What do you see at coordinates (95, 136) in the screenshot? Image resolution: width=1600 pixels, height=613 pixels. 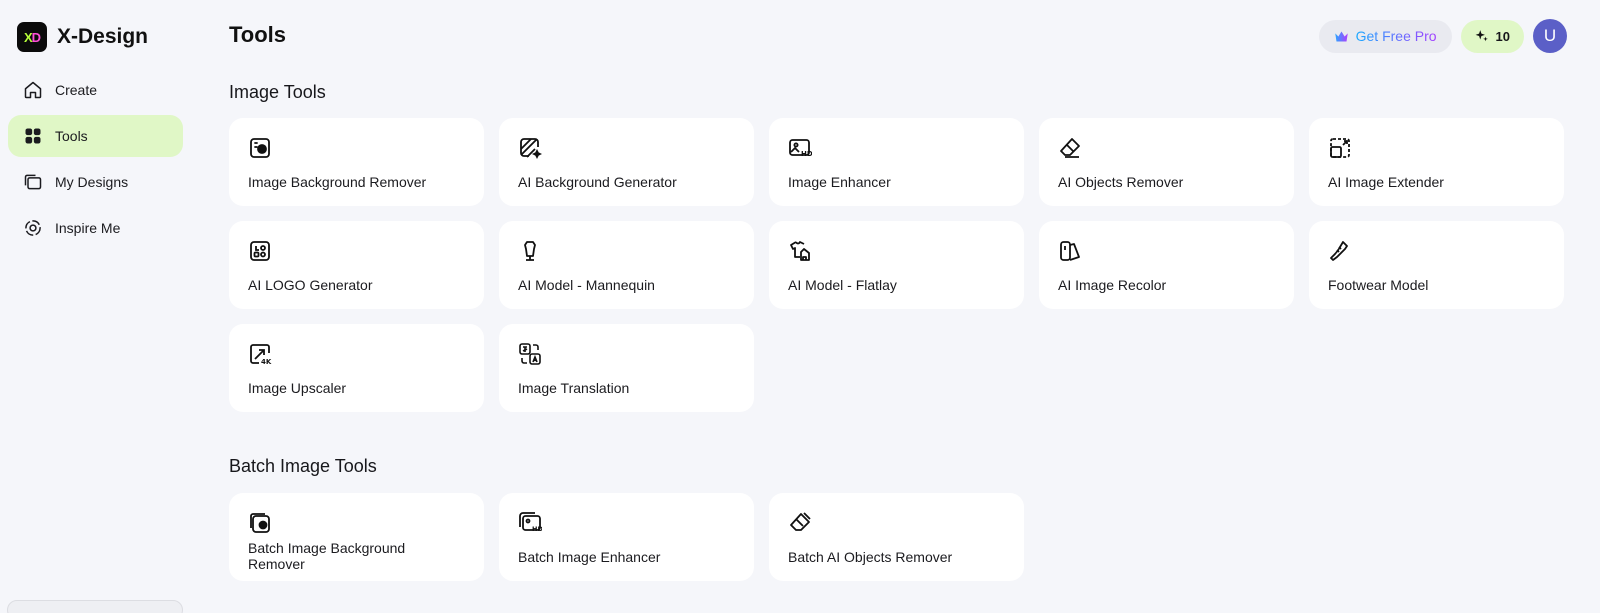 I see `sidebar-item-tools: Tools` at bounding box center [95, 136].